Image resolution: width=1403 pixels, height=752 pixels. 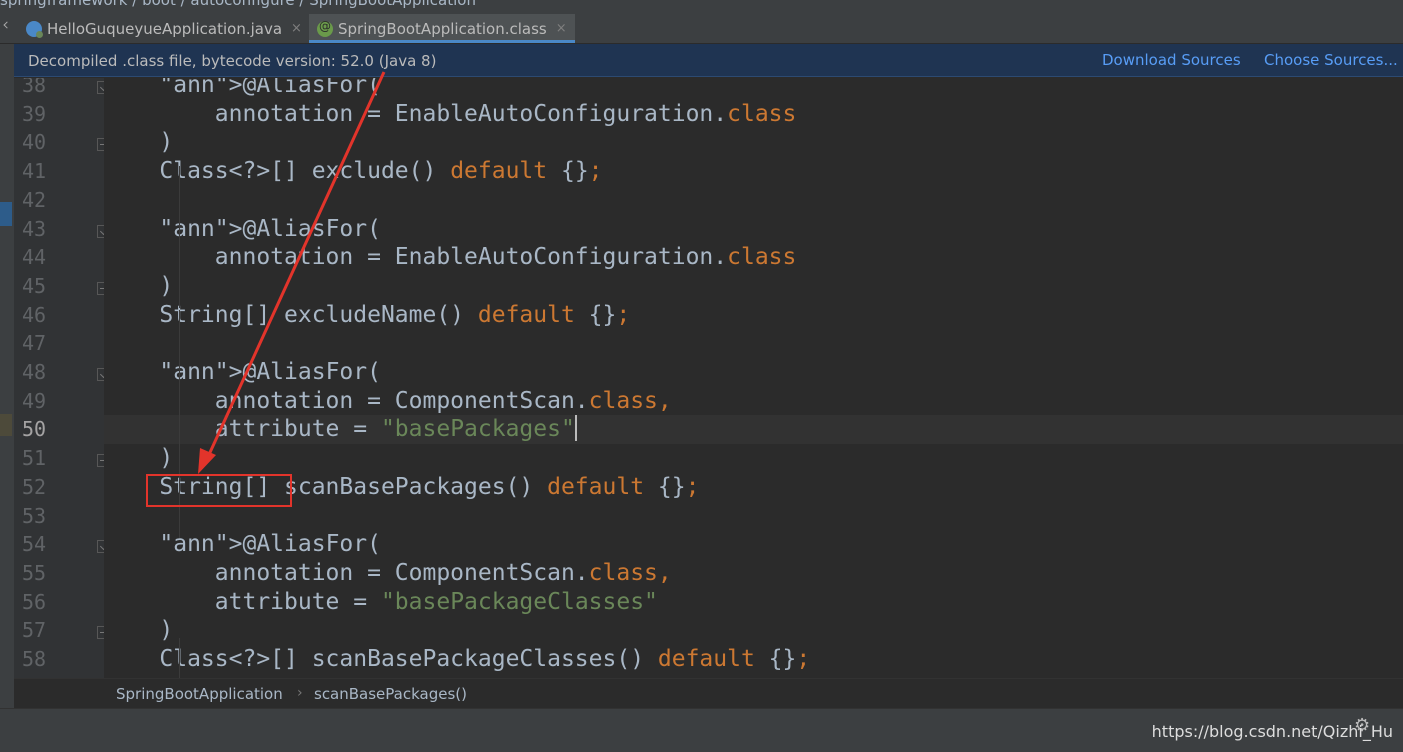 I want to click on line-number: 53, so click(x=34, y=515).